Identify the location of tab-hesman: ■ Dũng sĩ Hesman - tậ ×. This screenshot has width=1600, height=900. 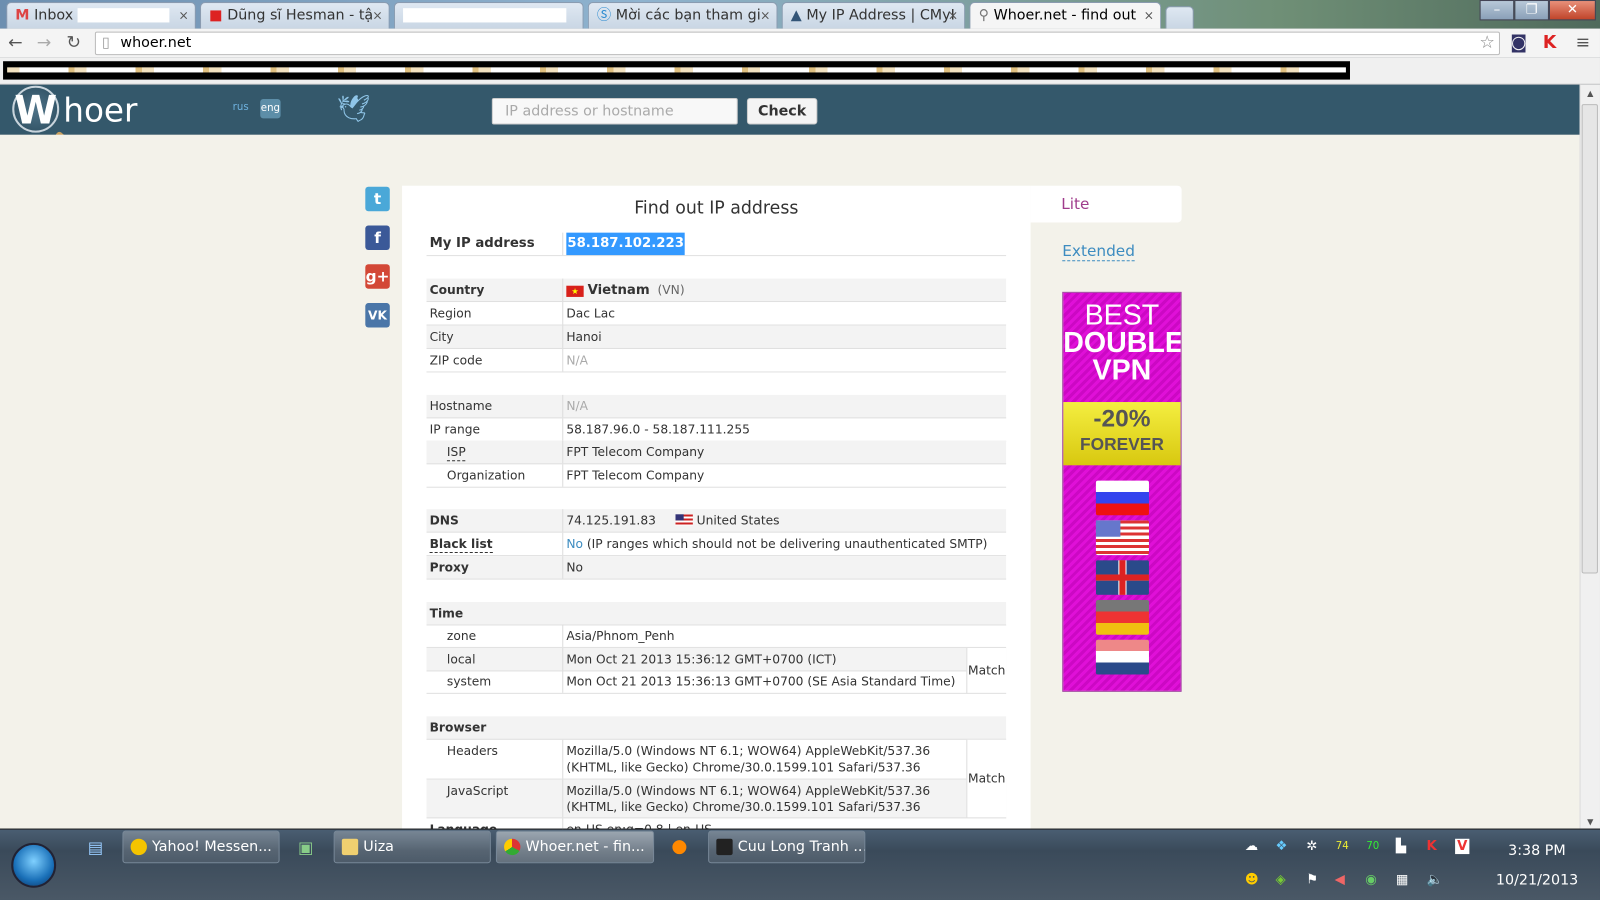
(294, 15).